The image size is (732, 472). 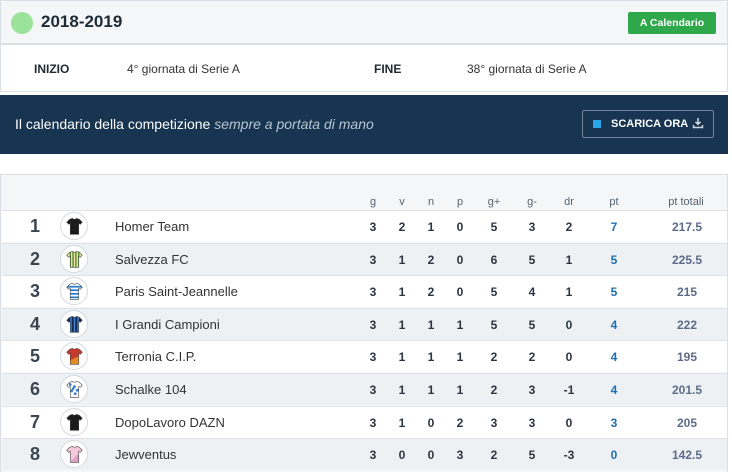 What do you see at coordinates (176, 291) in the screenshot?
I see `team-name: Paris Saint-Jeannelle` at bounding box center [176, 291].